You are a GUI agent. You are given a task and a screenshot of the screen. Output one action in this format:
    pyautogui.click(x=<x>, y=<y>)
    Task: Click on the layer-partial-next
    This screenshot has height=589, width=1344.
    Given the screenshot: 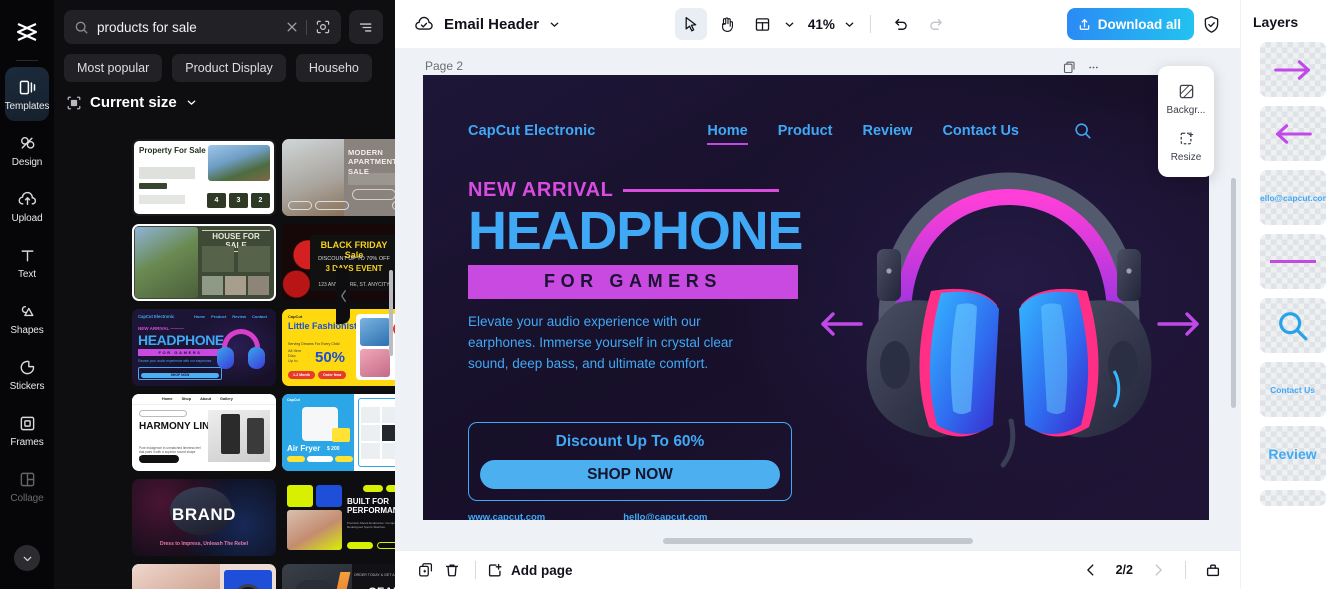 What is the action you would take?
    pyautogui.click(x=1292, y=498)
    